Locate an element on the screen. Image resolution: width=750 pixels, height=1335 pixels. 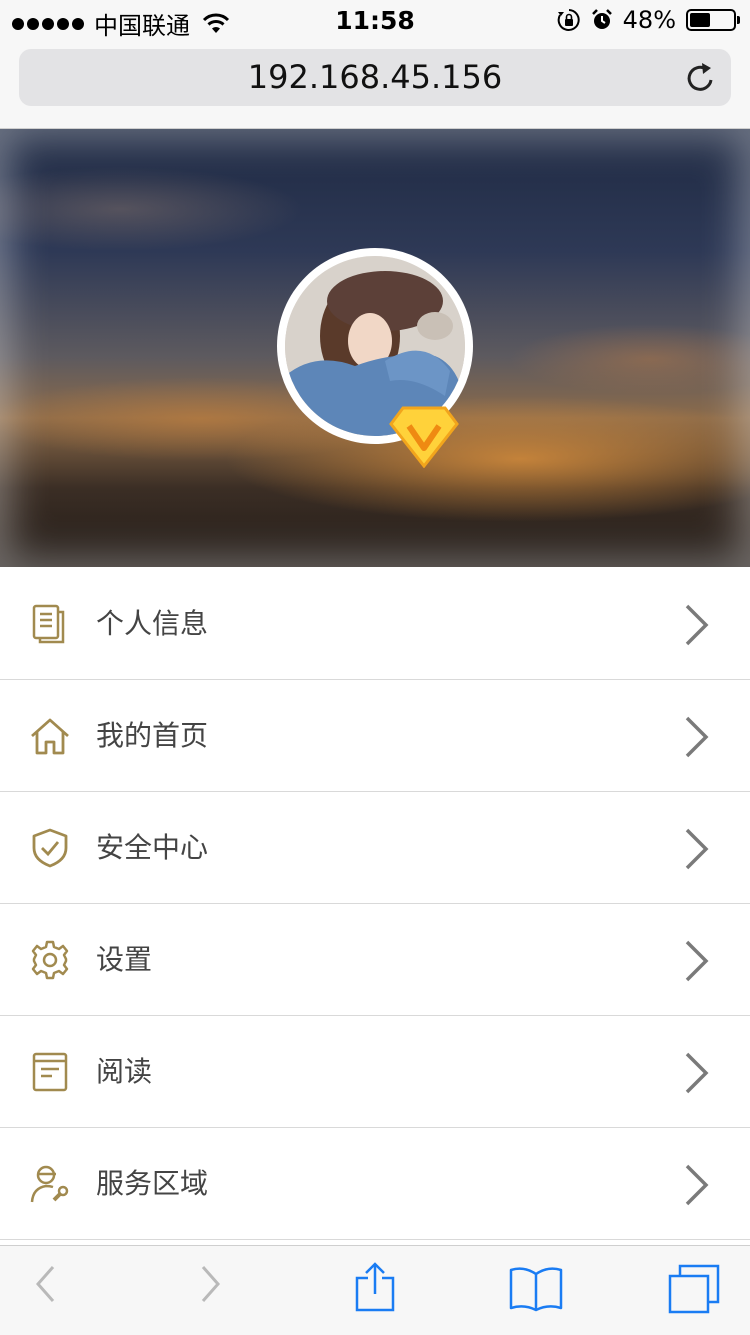
menu-item-label: 阅读 is located at coordinates (124, 1071).